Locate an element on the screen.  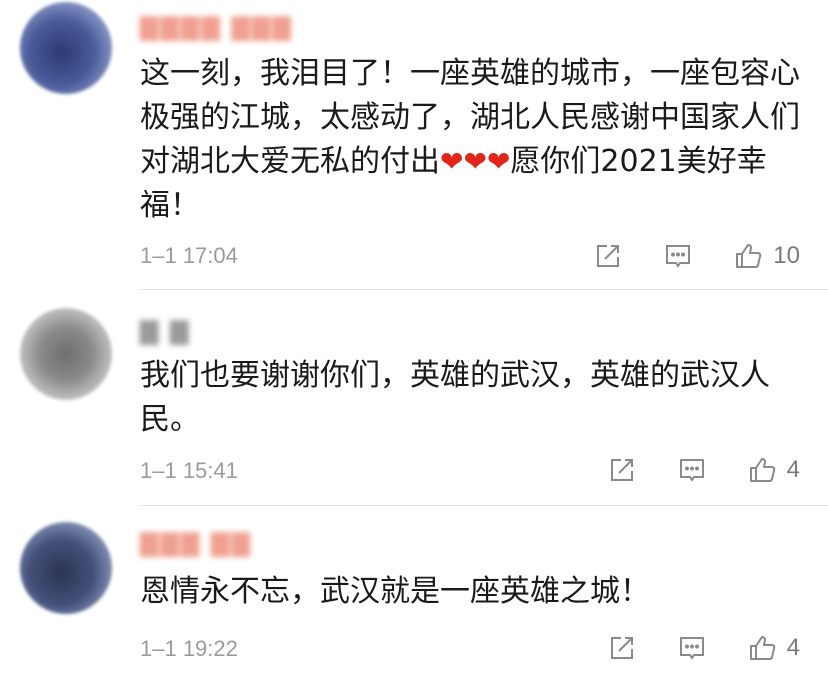
comment-actions: 10 is located at coordinates (696, 256).